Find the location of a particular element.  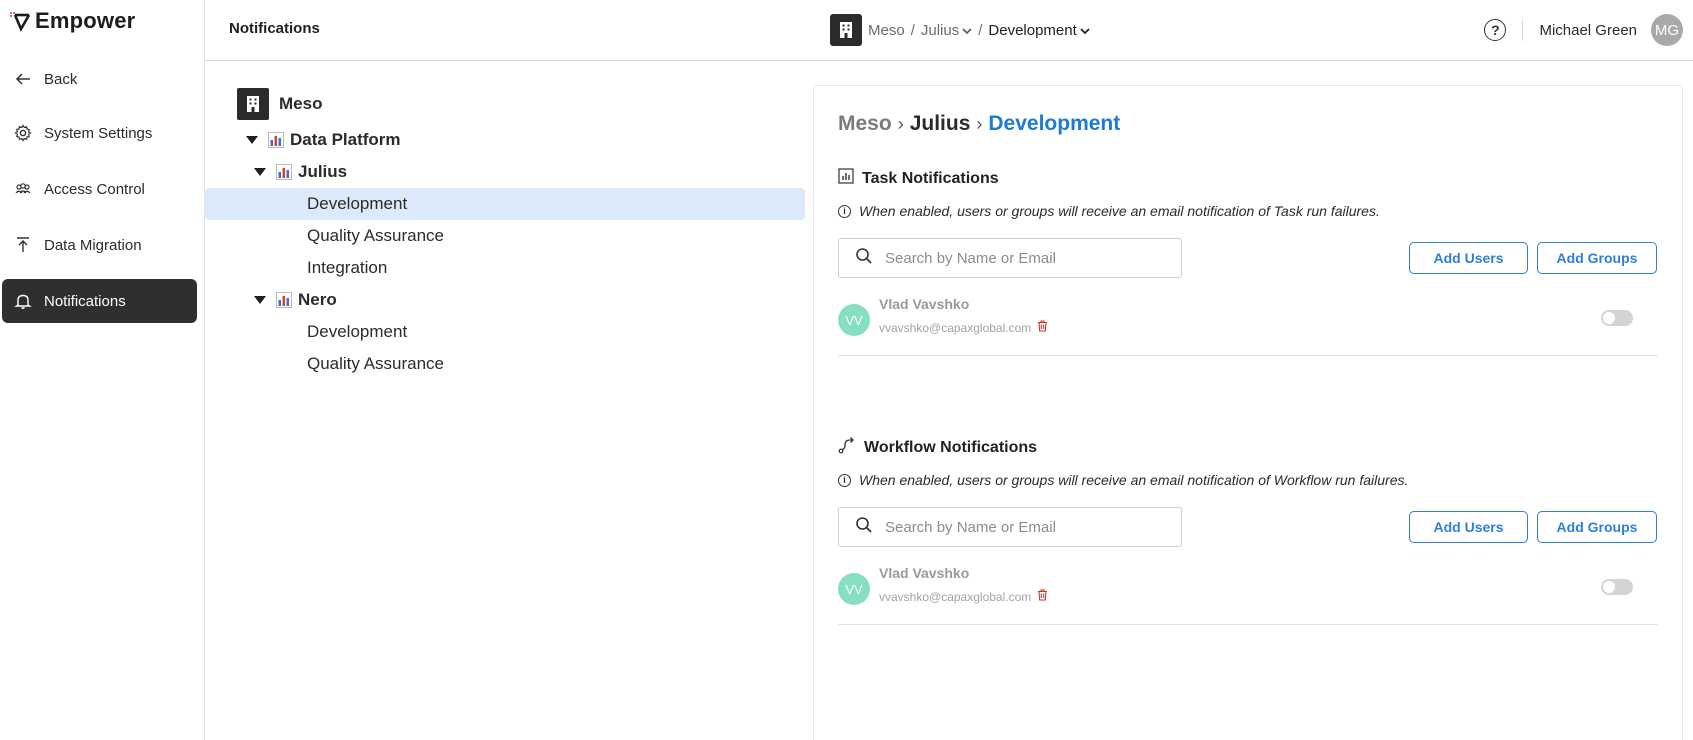

environment-selector: Development is located at coordinates (1039, 30).